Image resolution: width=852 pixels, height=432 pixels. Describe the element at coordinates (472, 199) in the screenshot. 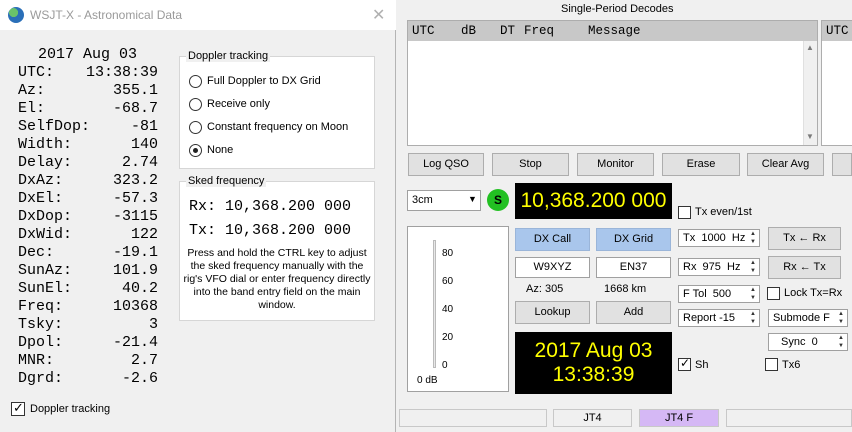

I see `chevron-down-icon: ▼` at that location.